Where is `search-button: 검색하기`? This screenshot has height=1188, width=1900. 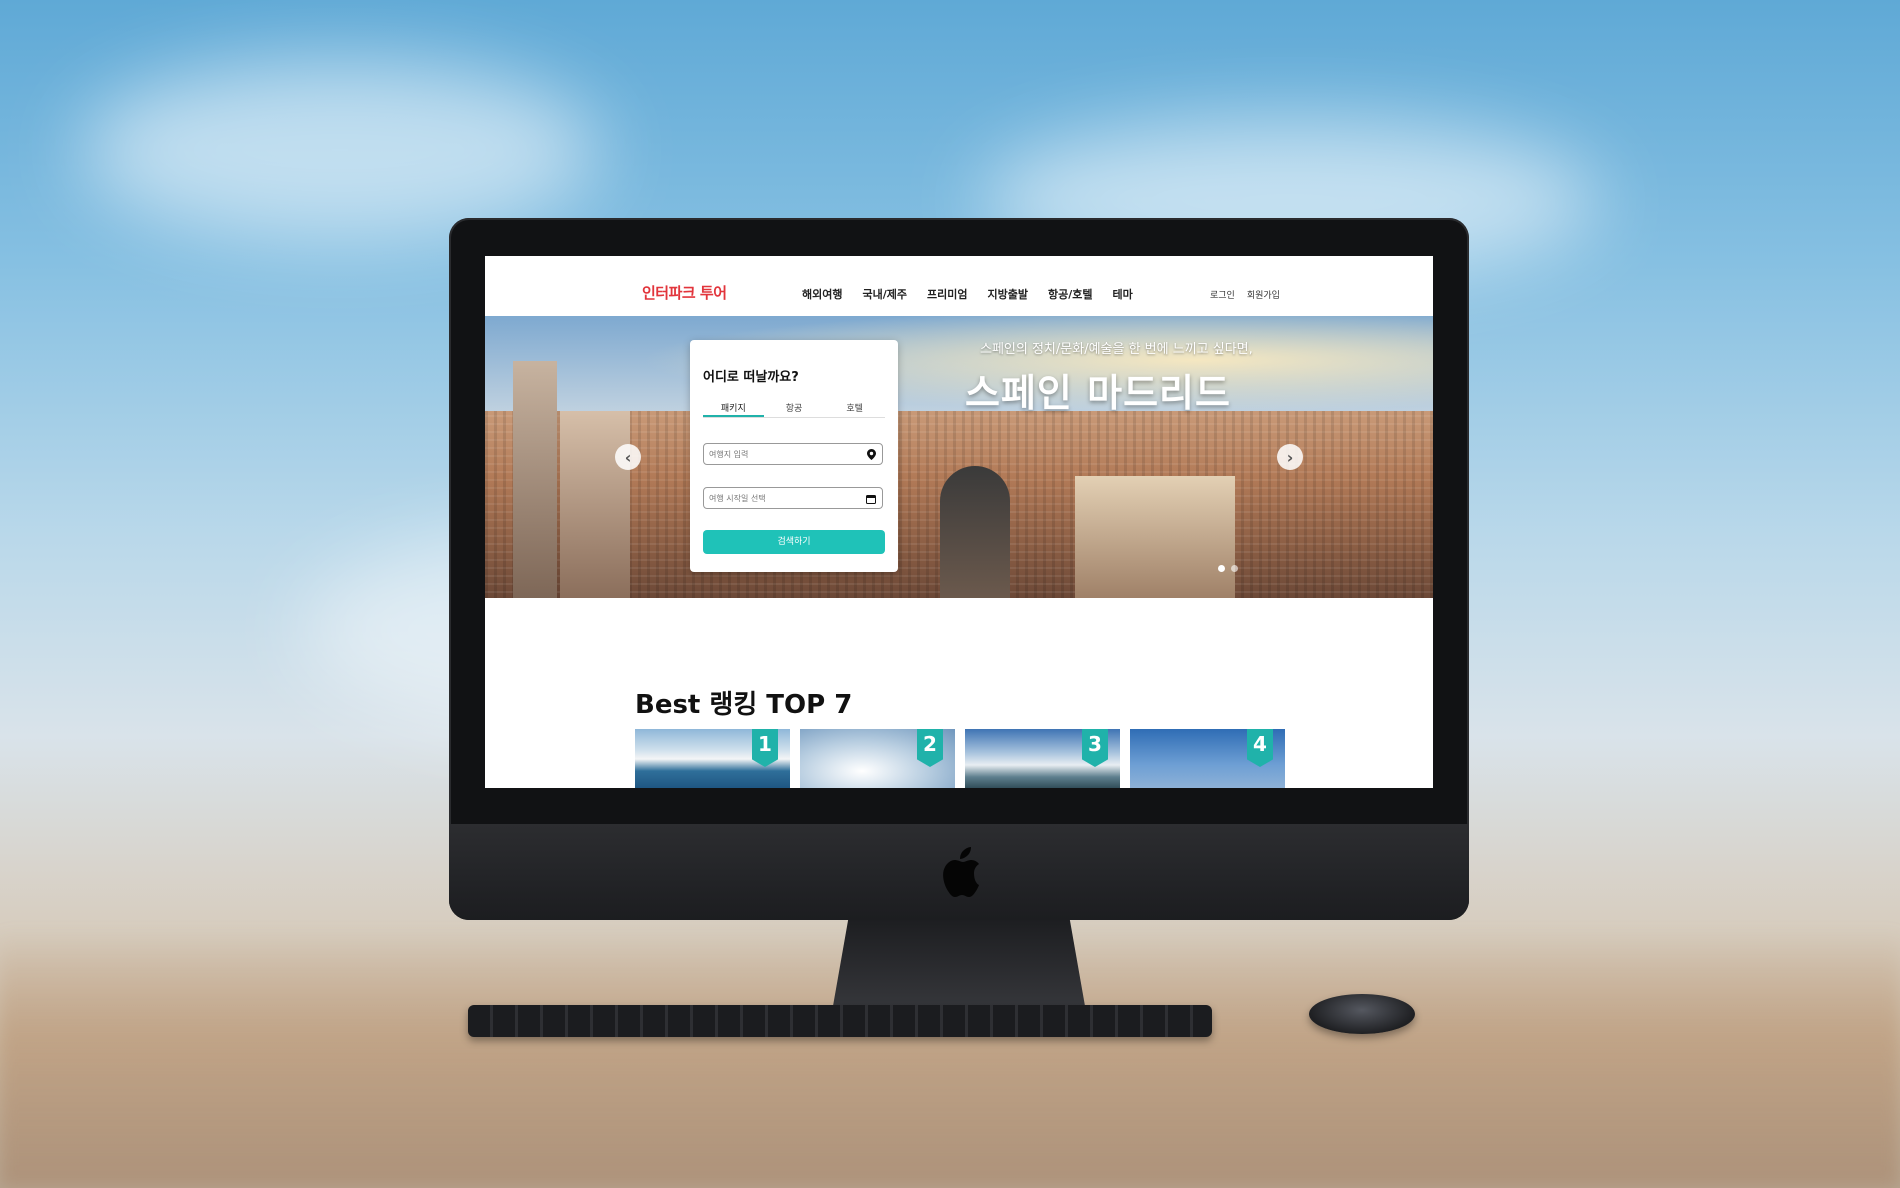 search-button: 검색하기 is located at coordinates (794, 542).